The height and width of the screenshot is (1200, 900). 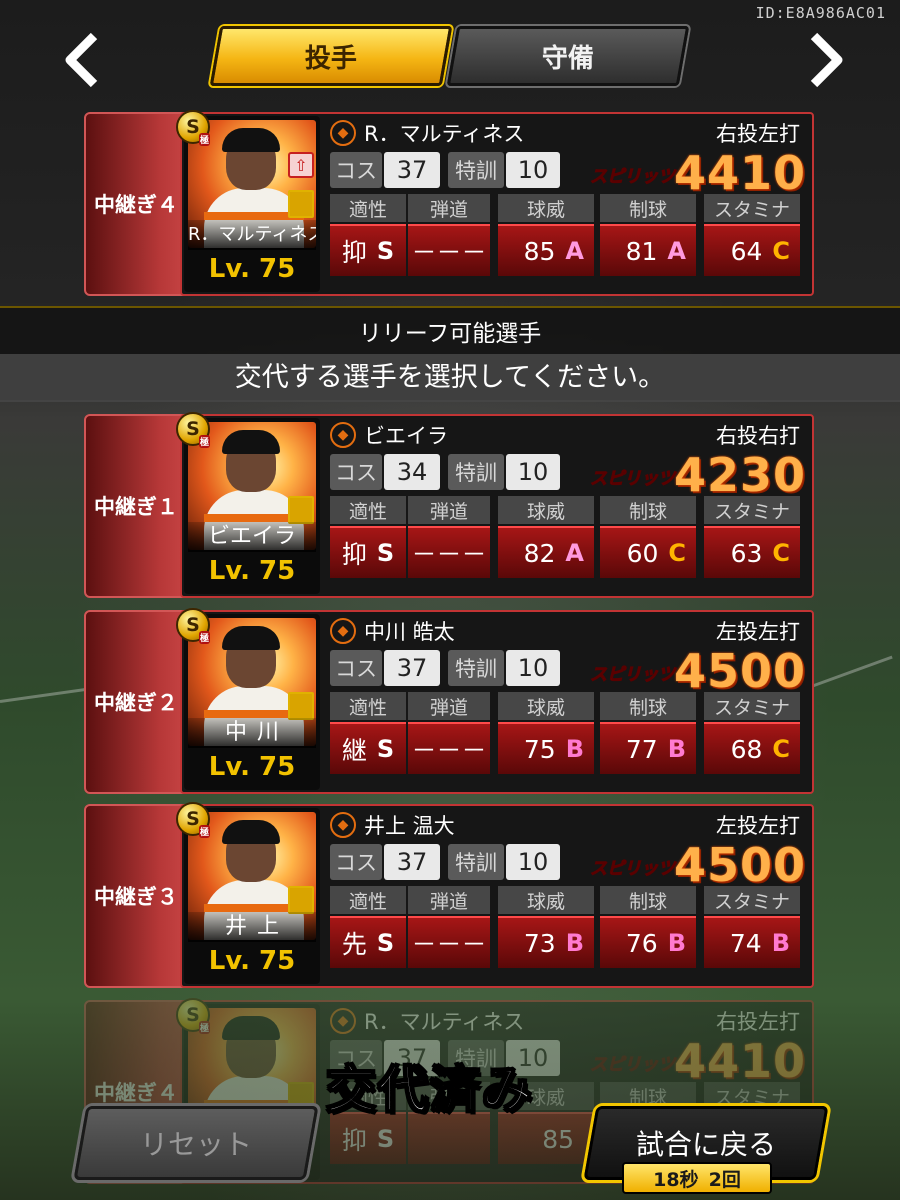 I want to click on portrait-name: 井上, so click(x=252, y=927).